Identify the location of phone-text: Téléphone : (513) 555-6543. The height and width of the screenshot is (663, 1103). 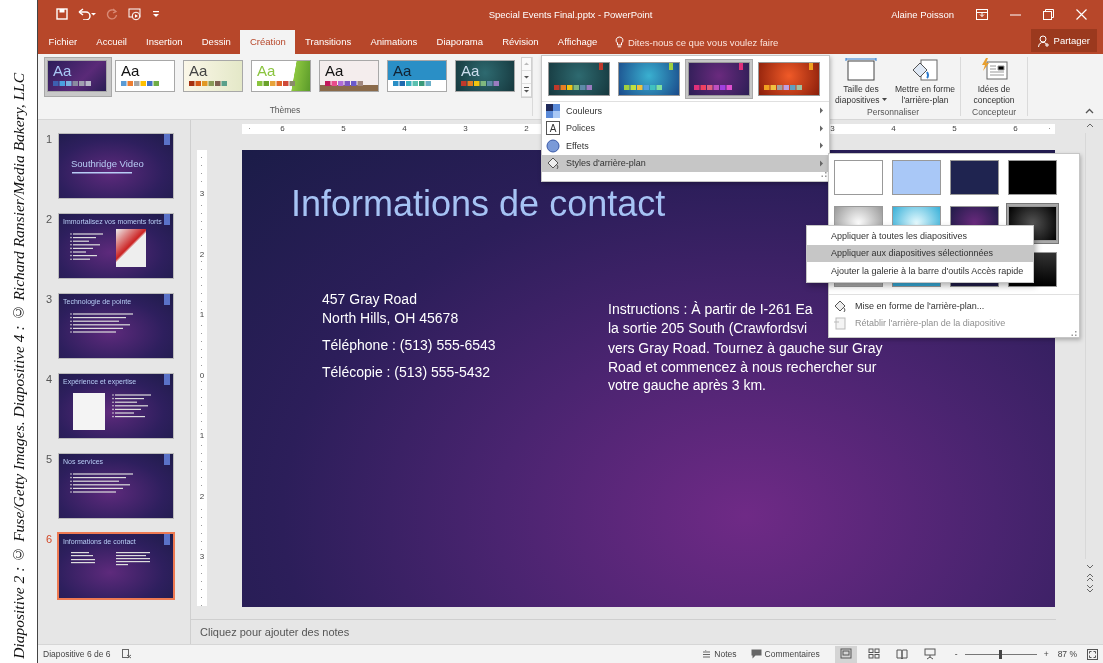
(409, 345).